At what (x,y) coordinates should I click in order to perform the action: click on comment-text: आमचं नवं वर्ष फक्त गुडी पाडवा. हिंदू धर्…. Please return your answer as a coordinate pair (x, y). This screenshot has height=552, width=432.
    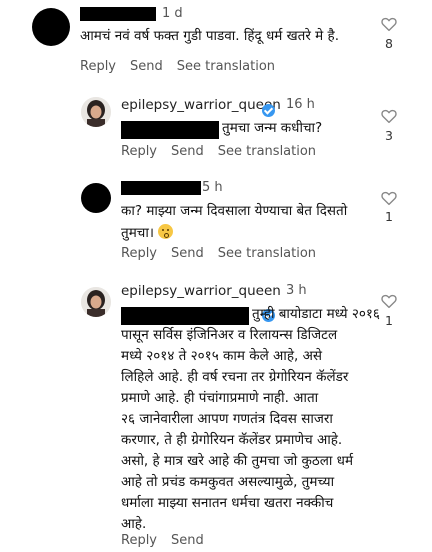
    Looking at the image, I should click on (210, 36).